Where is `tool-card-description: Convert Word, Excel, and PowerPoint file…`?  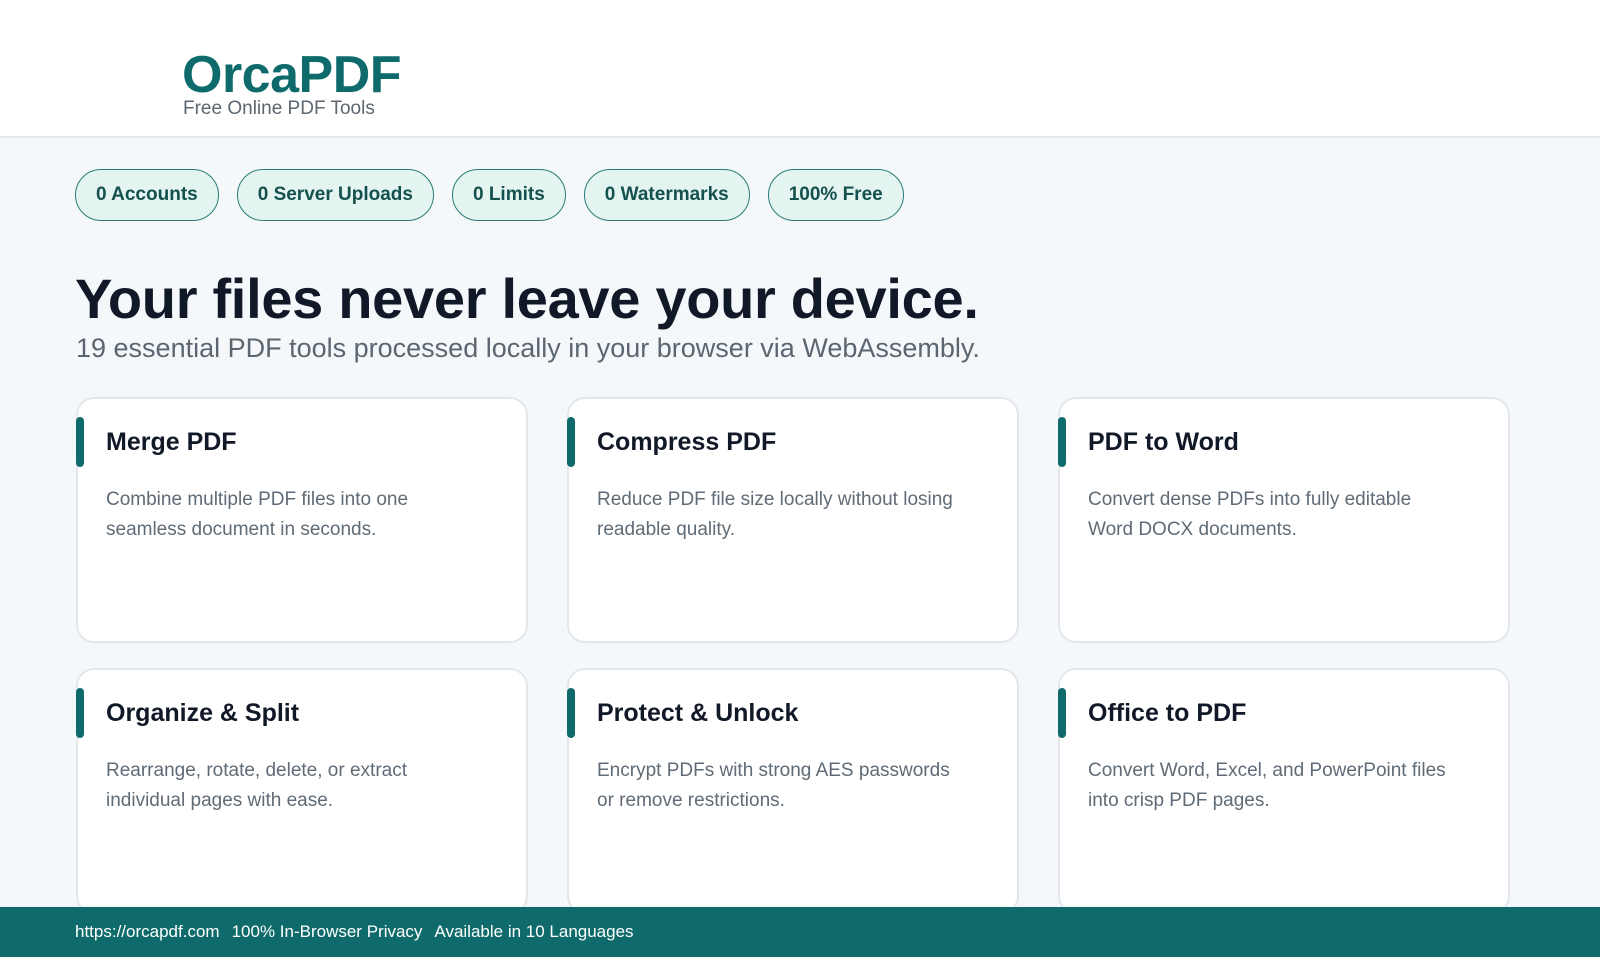
tool-card-description: Convert Word, Excel, and PowerPoint file… is located at coordinates (1267, 785).